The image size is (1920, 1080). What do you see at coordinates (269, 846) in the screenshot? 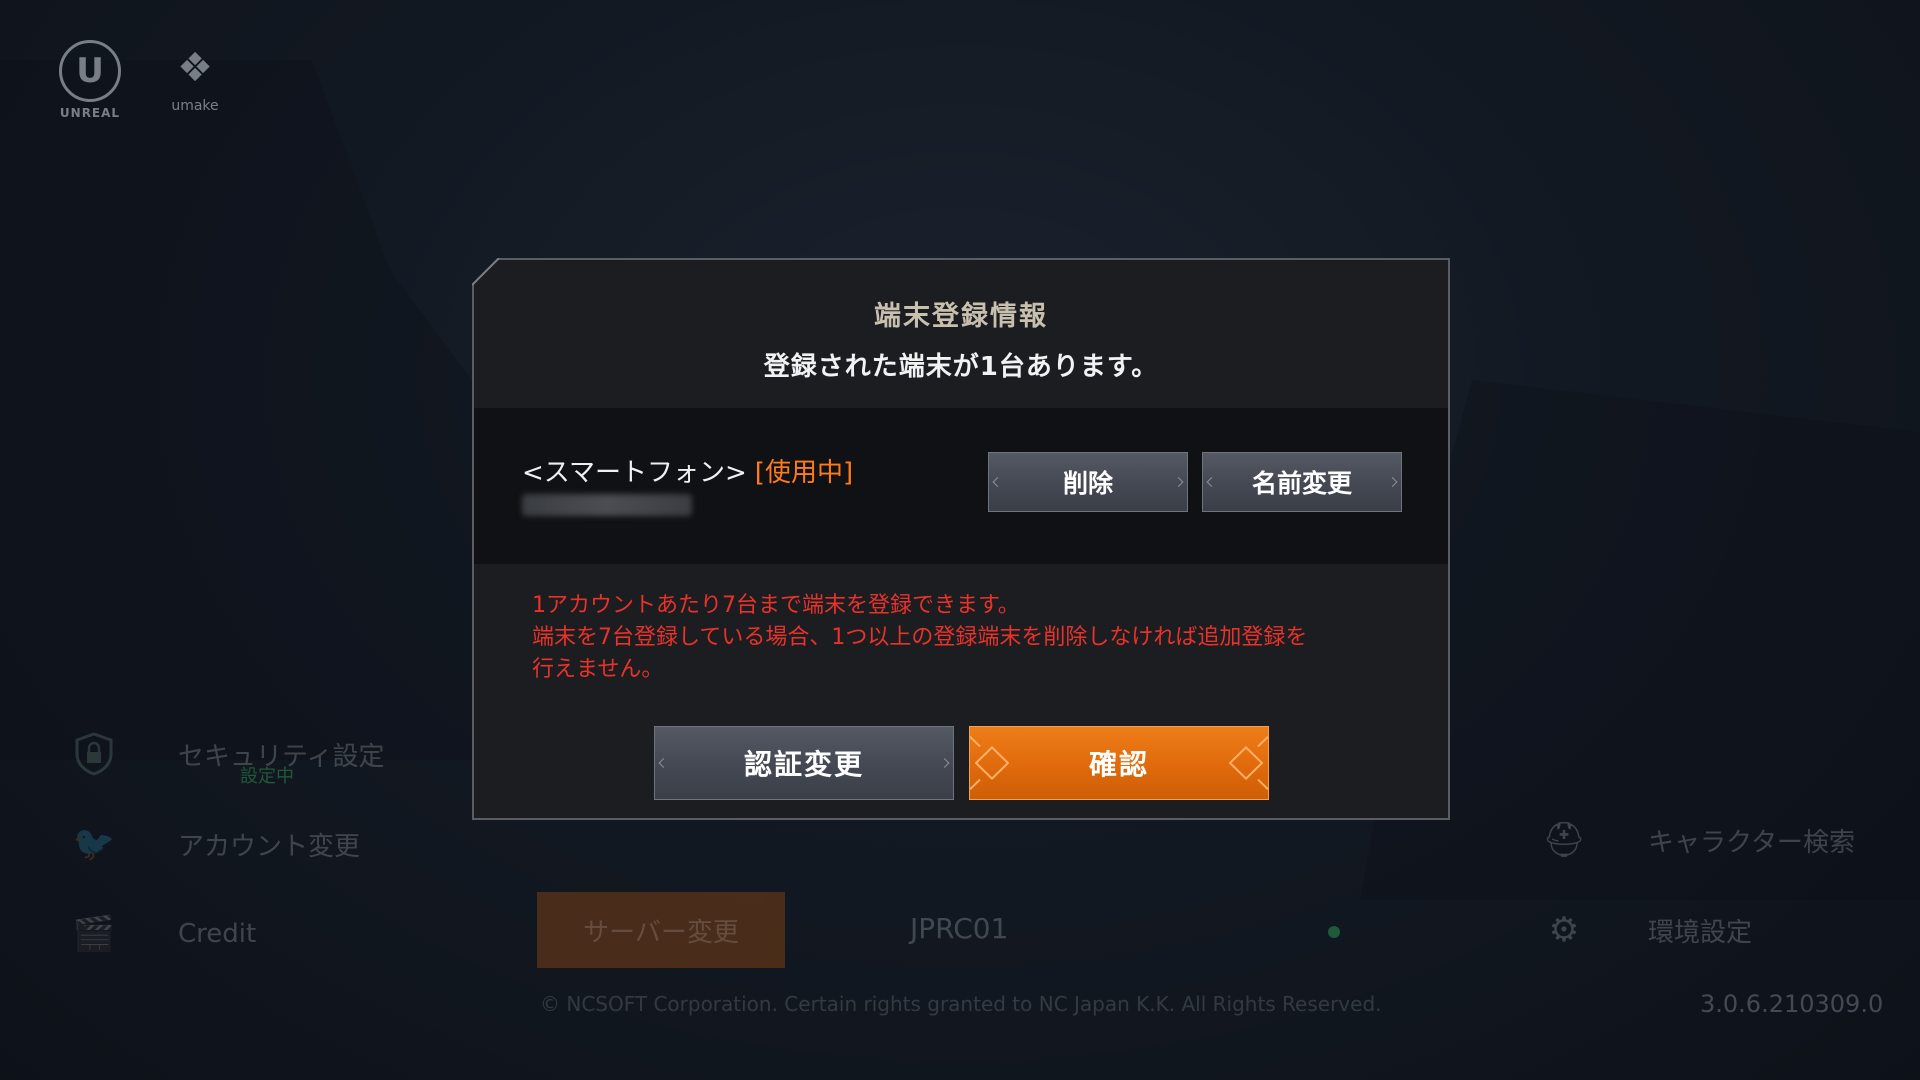
I see `side-item-account-change-label: アカウント変更` at bounding box center [269, 846].